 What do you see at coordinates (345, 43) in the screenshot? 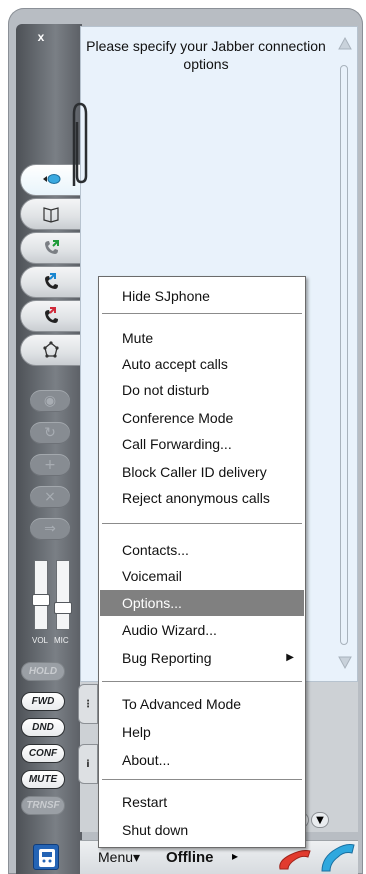
I see `scroll-up-icon` at bounding box center [345, 43].